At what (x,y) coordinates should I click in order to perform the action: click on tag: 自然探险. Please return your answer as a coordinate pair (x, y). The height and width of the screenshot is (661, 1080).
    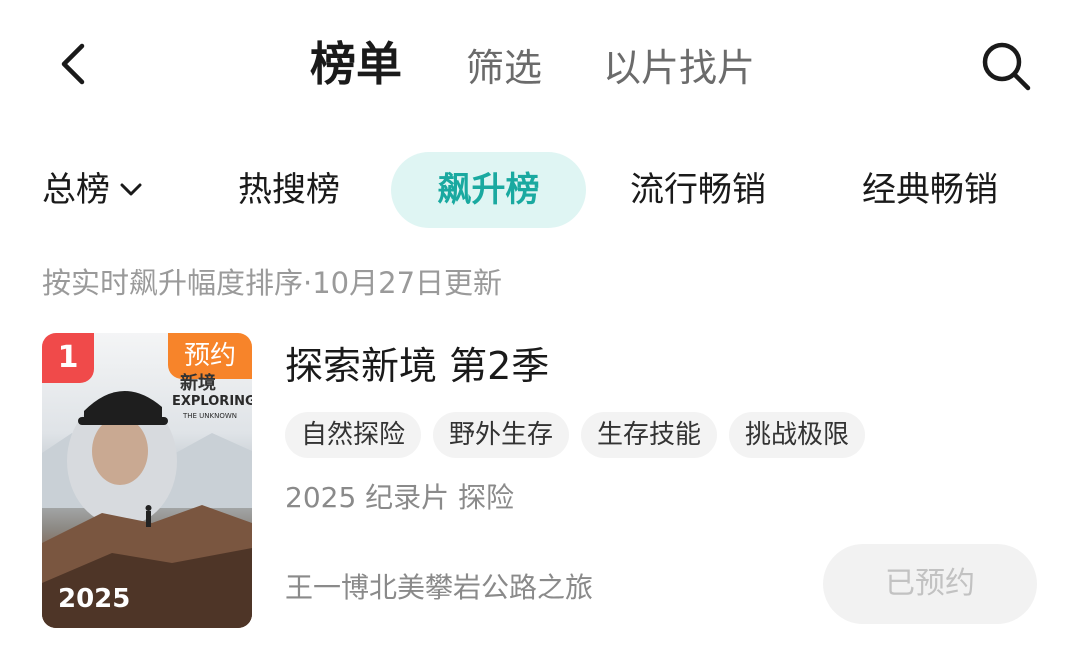
    Looking at the image, I should click on (353, 435).